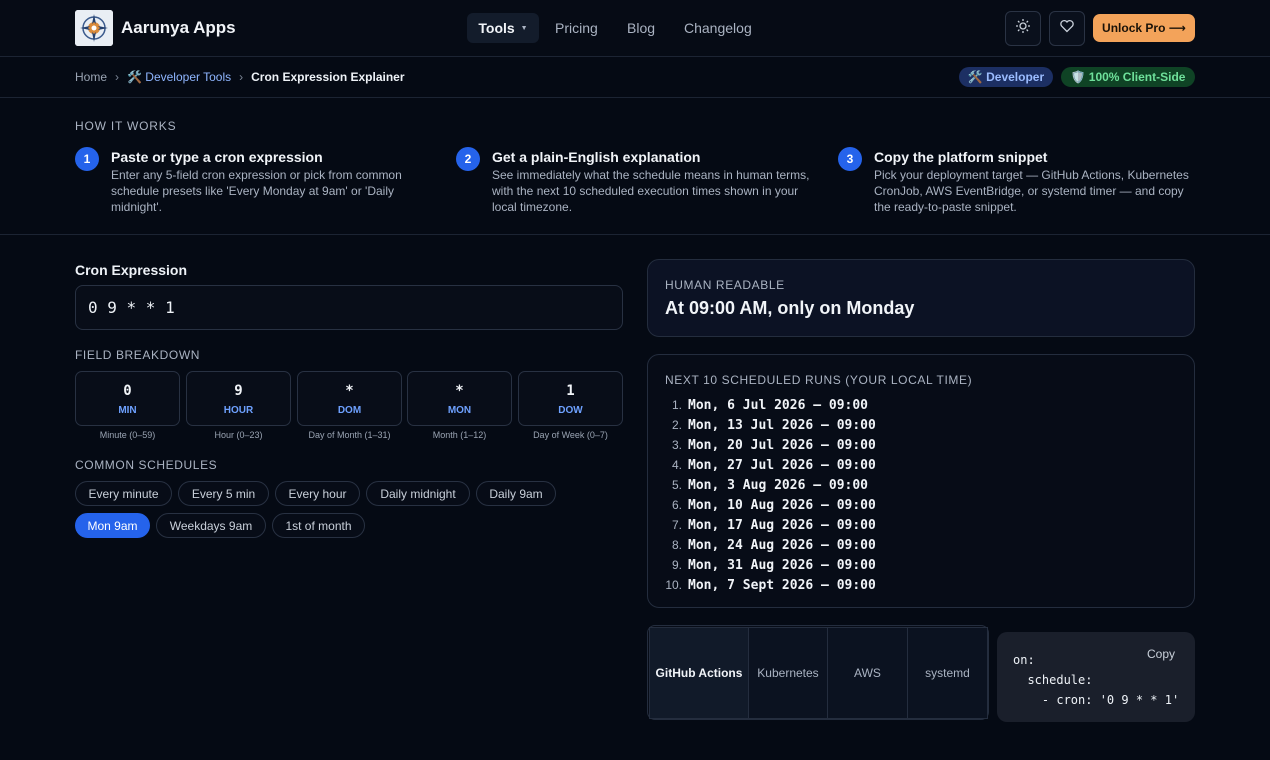 The height and width of the screenshot is (760, 1270). Describe the element at coordinates (211, 525) in the screenshot. I see `preset-weekdays-9am: Weekdays 9am` at that location.